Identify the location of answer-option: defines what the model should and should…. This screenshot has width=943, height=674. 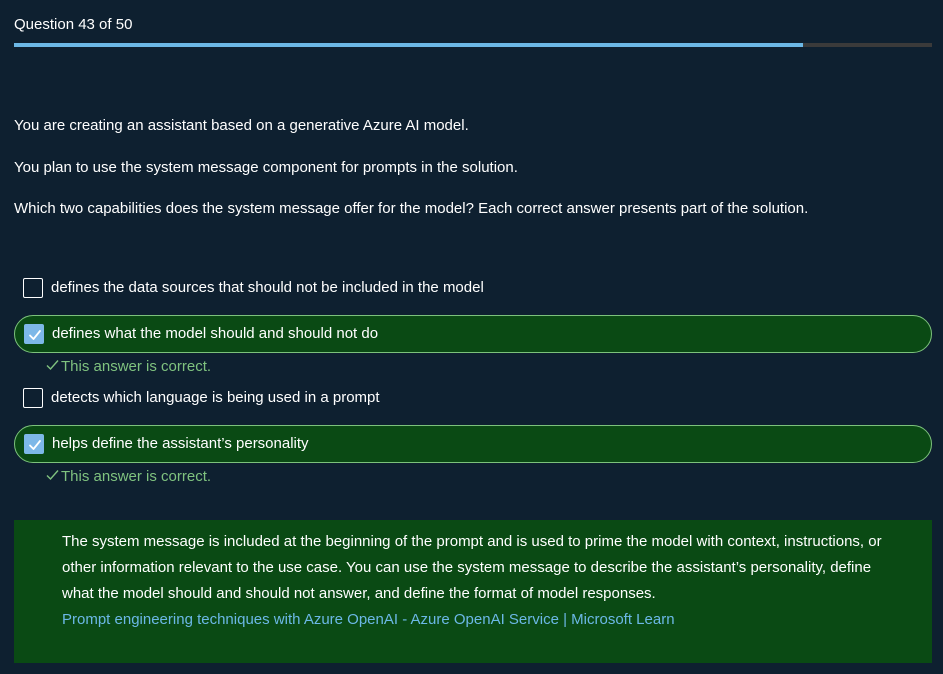
(473, 334).